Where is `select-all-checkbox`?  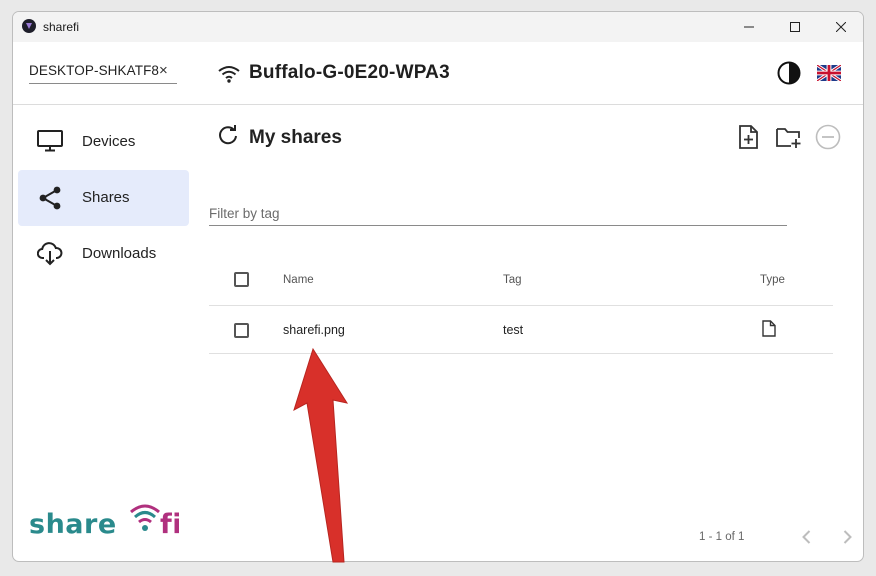 select-all-checkbox is located at coordinates (241, 279).